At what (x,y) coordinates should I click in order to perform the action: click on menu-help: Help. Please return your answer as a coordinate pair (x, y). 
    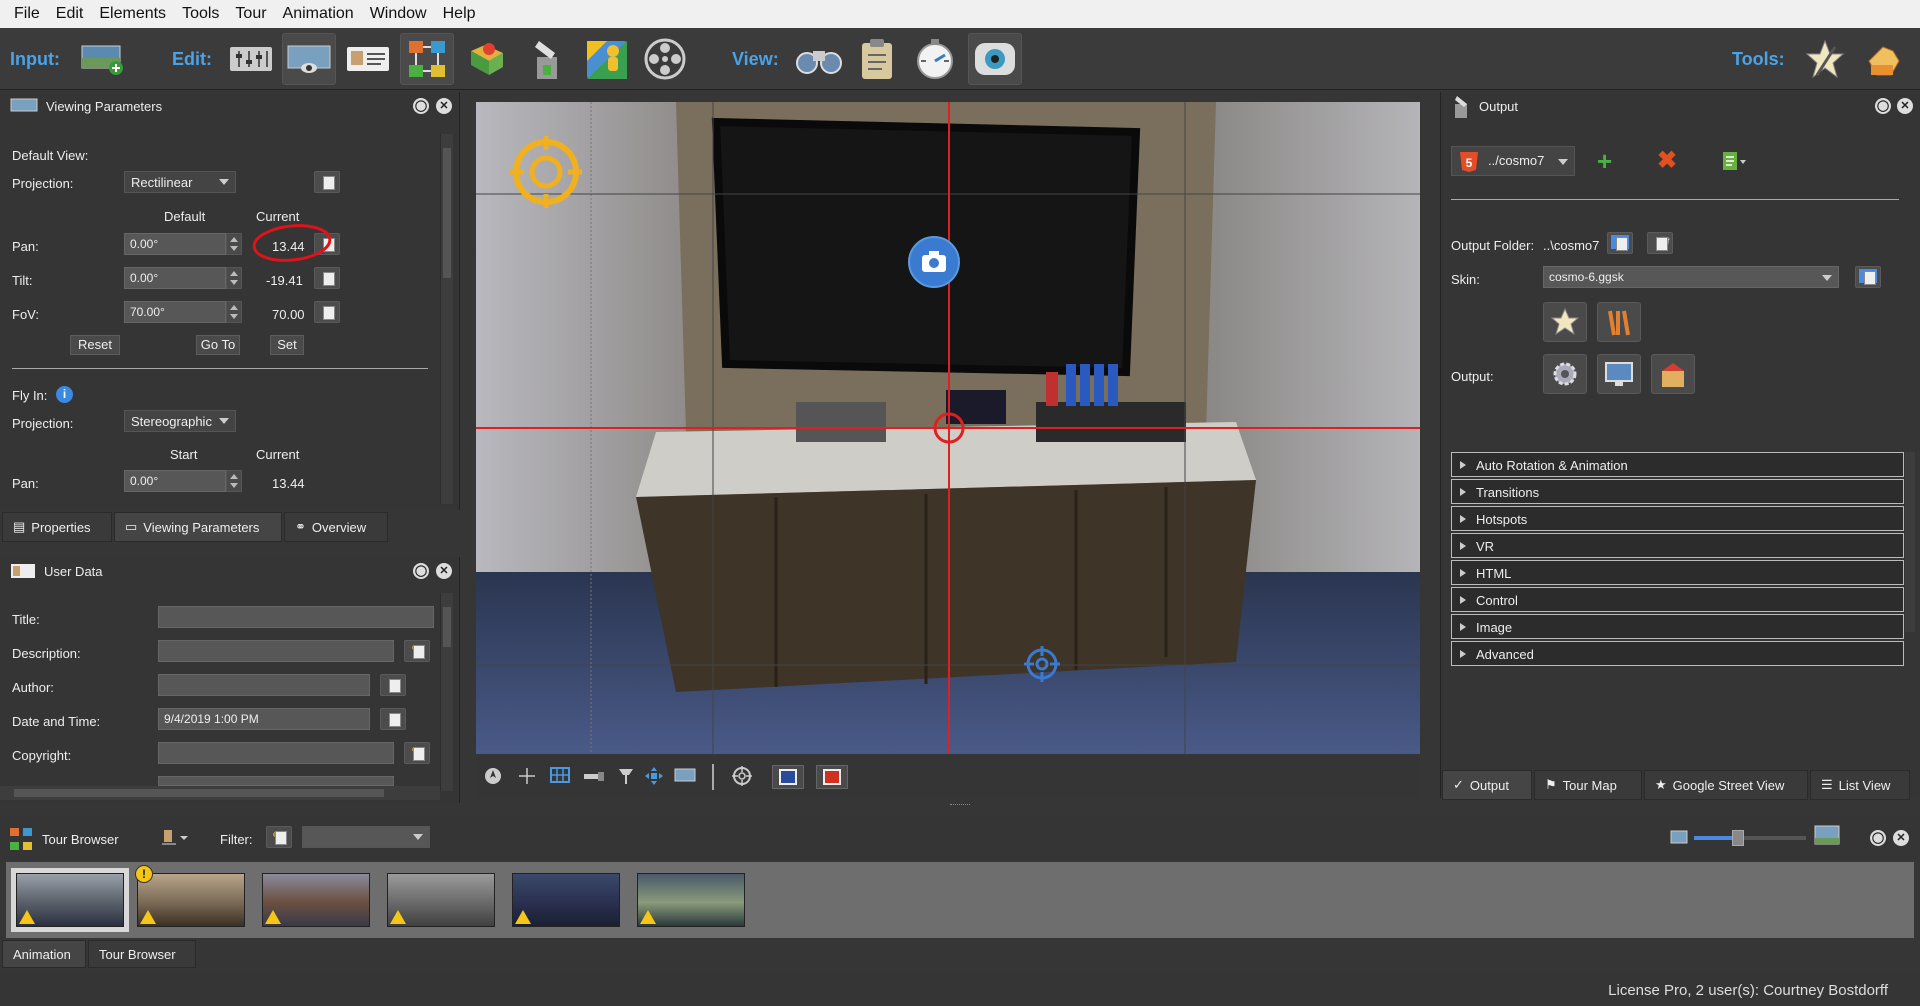
    Looking at the image, I should click on (459, 14).